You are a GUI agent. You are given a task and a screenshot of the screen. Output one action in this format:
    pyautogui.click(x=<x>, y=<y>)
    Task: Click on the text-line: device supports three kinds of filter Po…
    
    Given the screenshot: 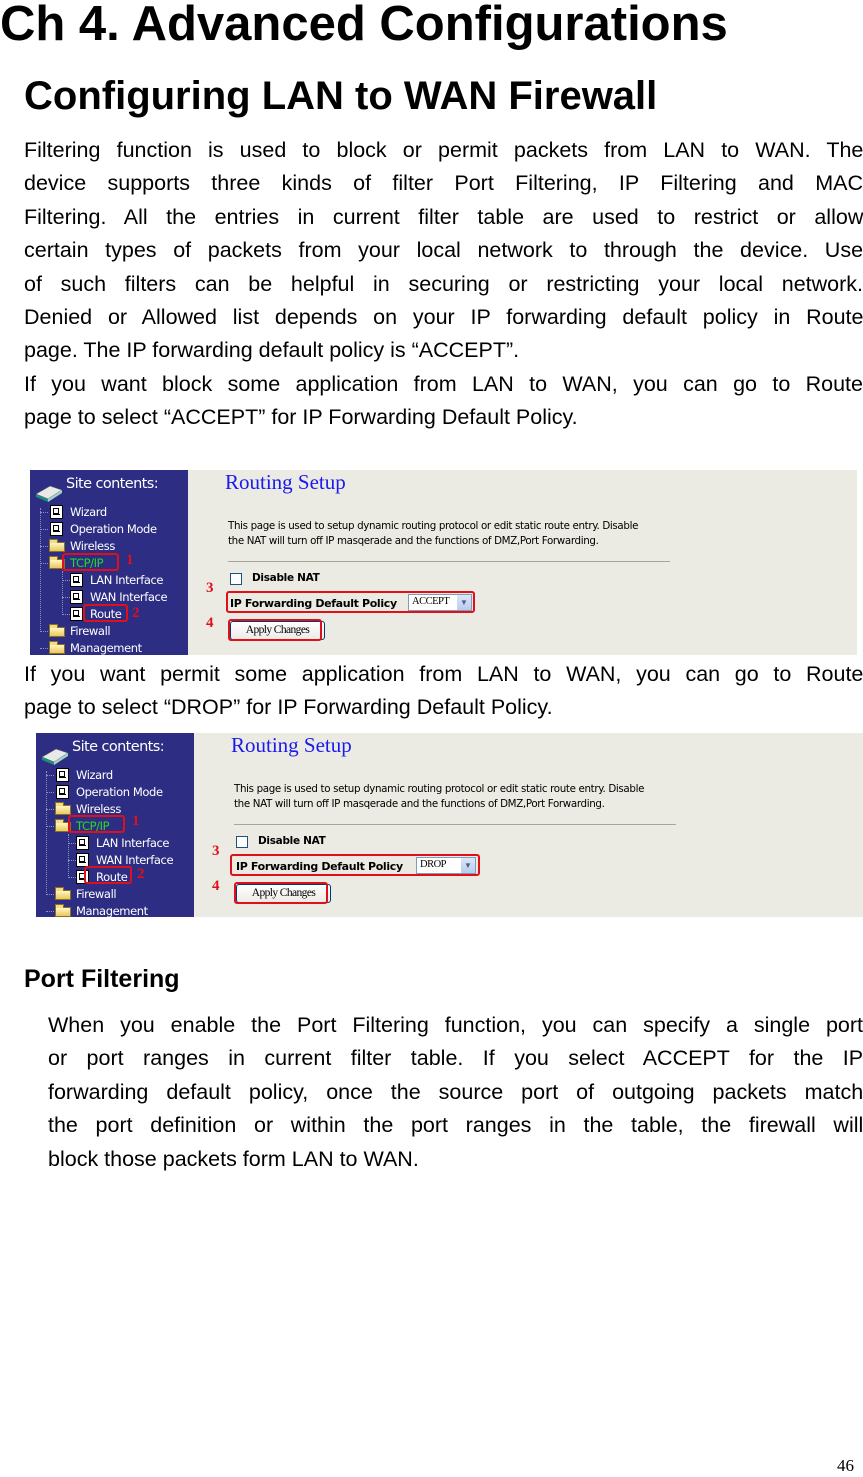 What is the action you would take?
    pyautogui.click(x=443, y=183)
    